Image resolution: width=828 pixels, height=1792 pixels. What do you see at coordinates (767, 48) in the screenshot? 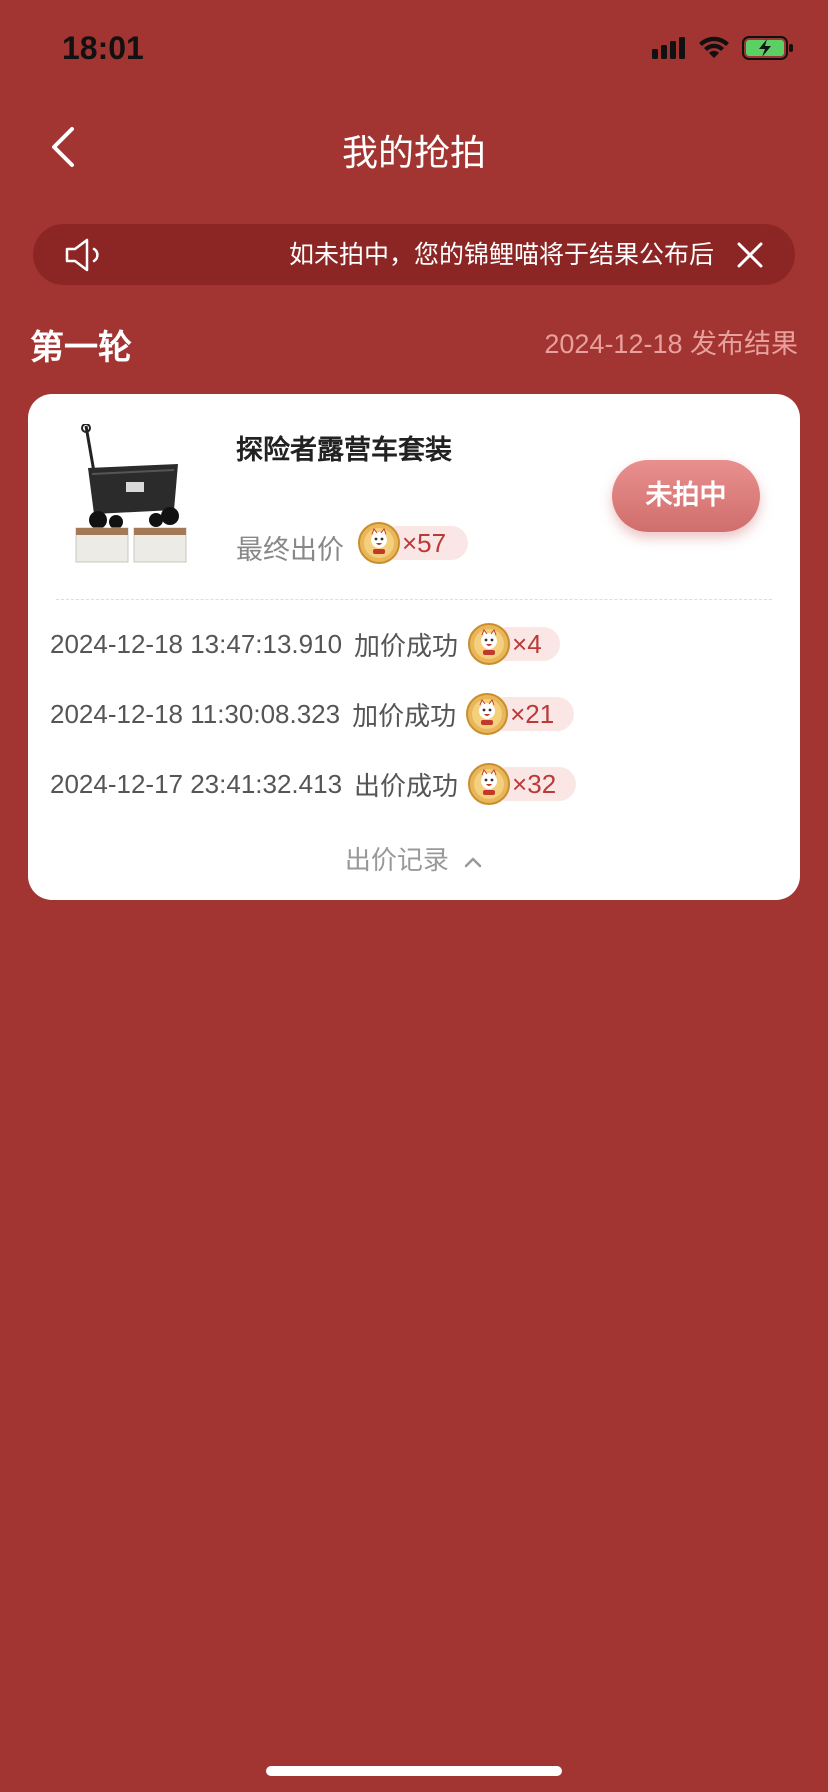
I see `battery-charging-icon` at bounding box center [767, 48].